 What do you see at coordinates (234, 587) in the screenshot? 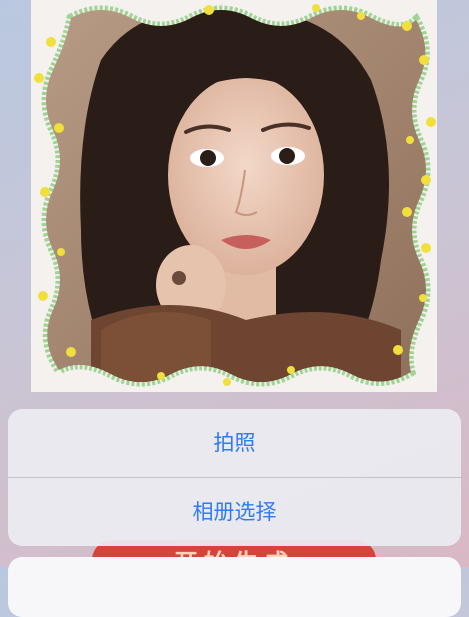
I see `cancel-button` at bounding box center [234, 587].